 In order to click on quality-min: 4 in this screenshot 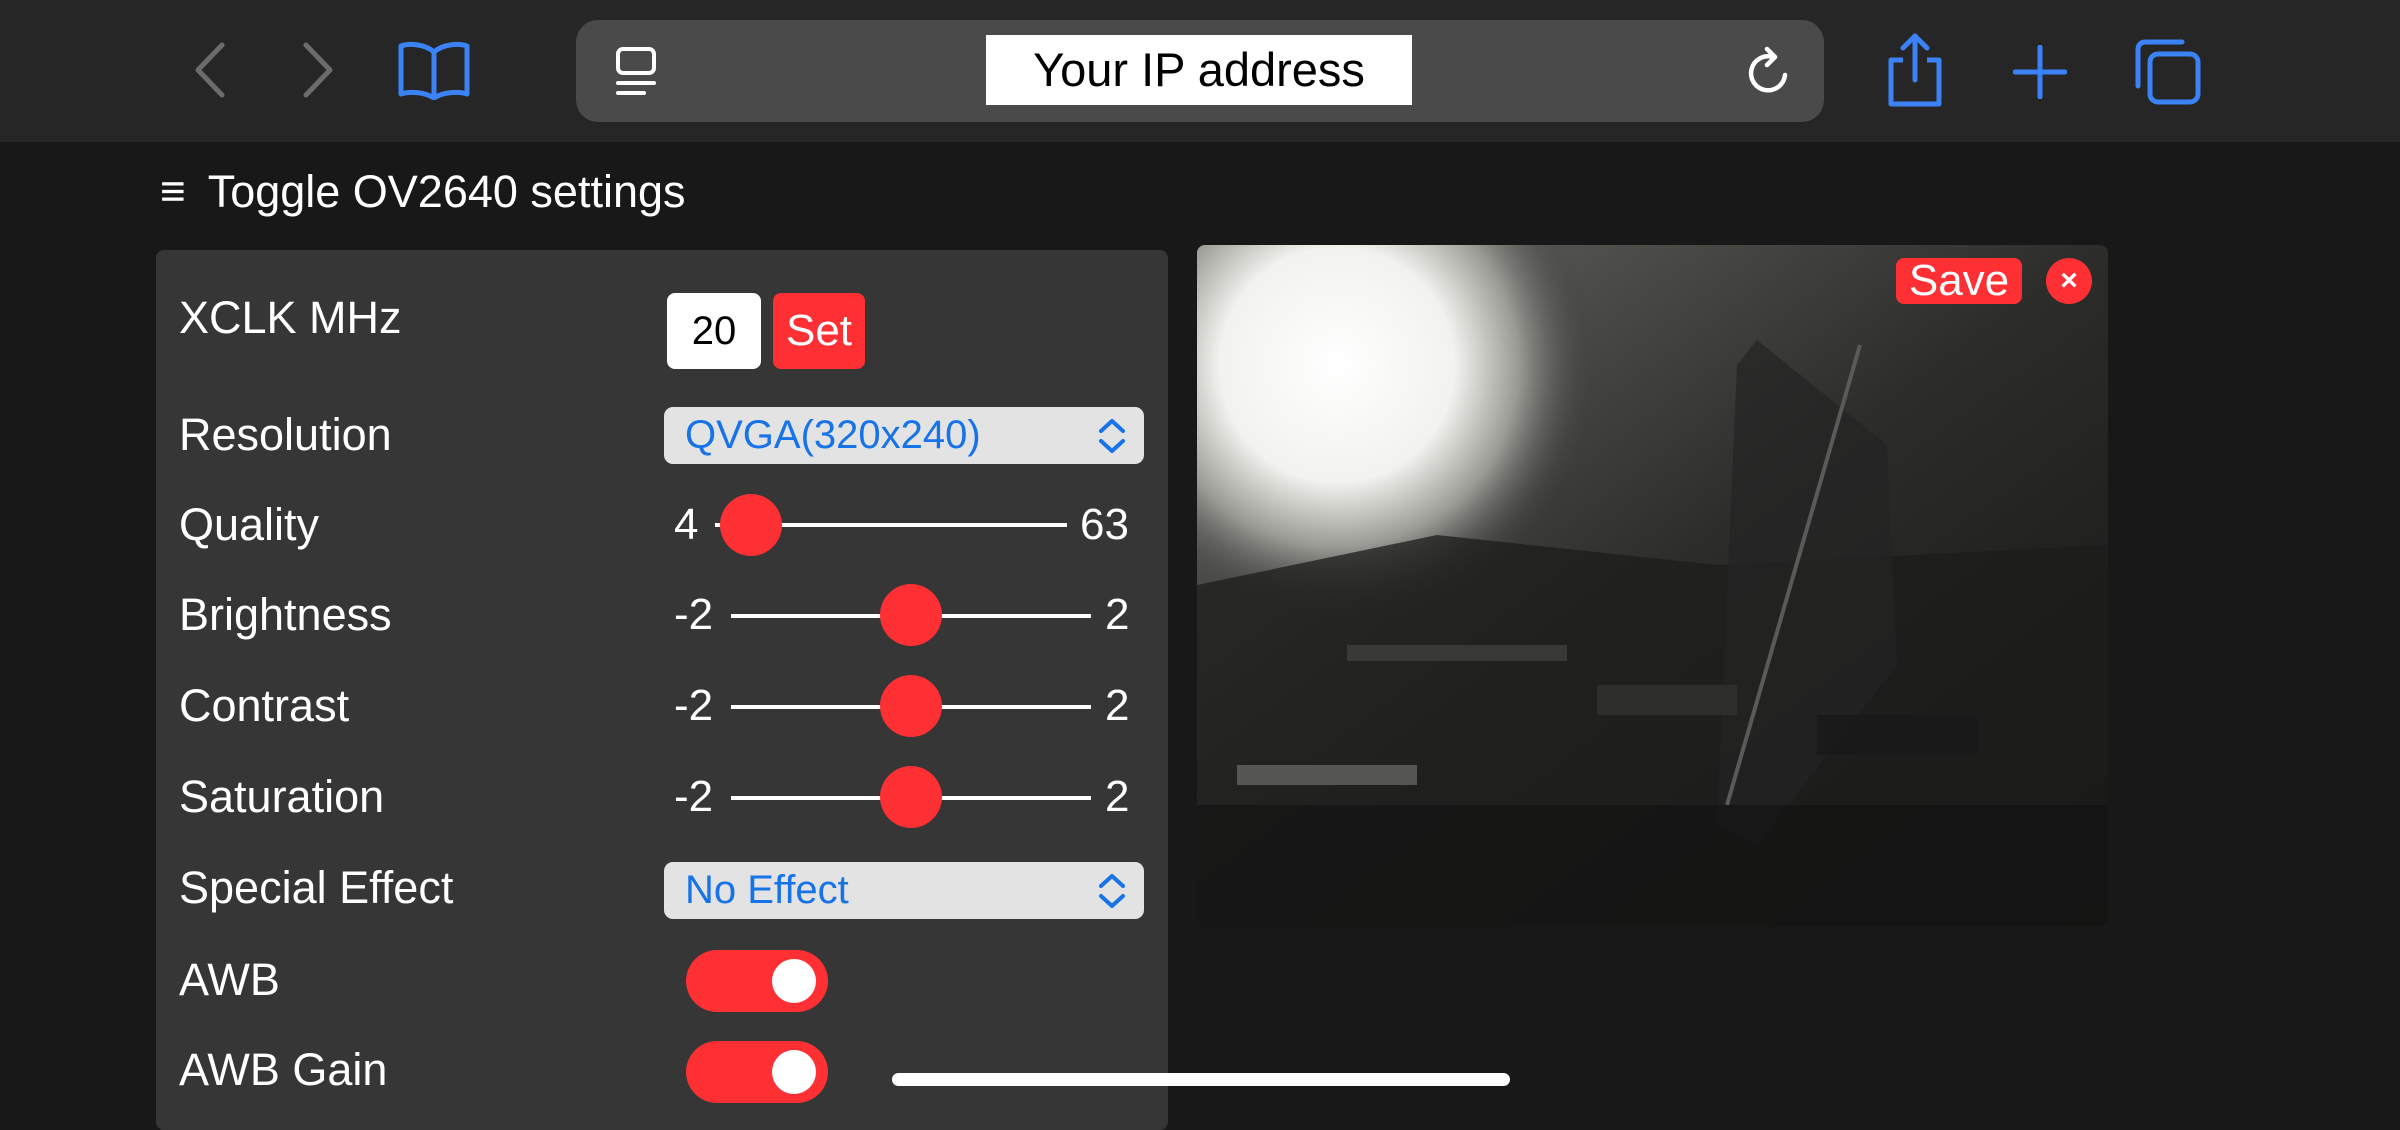, I will do `click(686, 524)`.